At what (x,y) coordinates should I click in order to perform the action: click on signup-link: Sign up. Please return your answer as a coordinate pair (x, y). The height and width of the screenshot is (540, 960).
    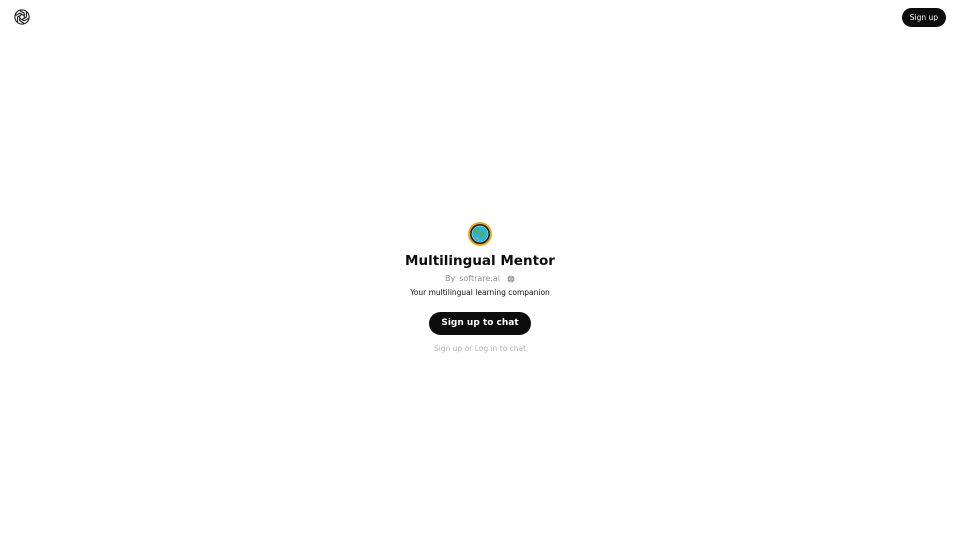
    Looking at the image, I should click on (448, 348).